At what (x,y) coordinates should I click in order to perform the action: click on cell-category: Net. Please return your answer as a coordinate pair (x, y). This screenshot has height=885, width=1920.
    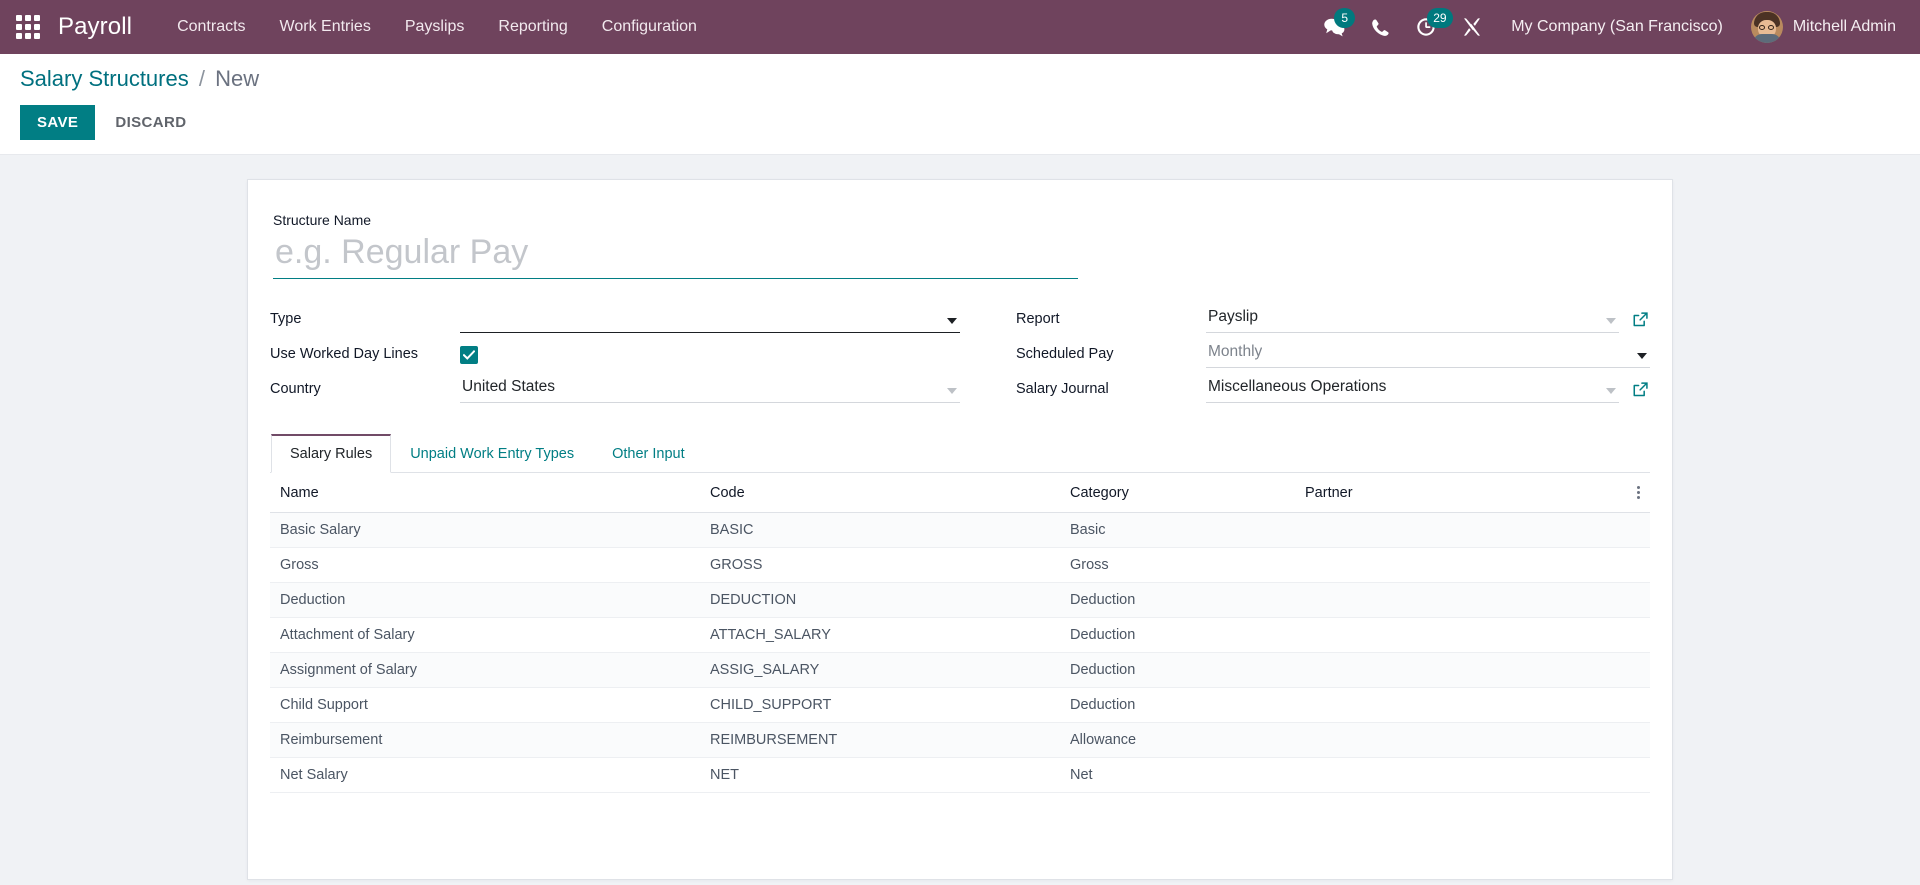
    Looking at the image, I should click on (1177, 775).